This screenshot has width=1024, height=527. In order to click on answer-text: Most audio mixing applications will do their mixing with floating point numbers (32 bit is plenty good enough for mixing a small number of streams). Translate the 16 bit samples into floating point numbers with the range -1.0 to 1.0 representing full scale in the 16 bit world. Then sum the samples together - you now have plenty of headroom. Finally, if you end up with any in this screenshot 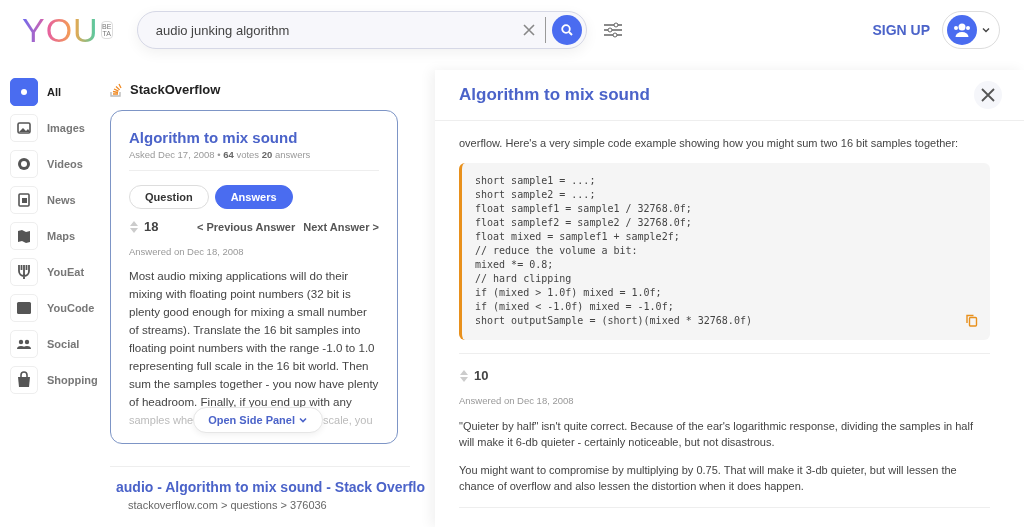, I will do `click(254, 339)`.